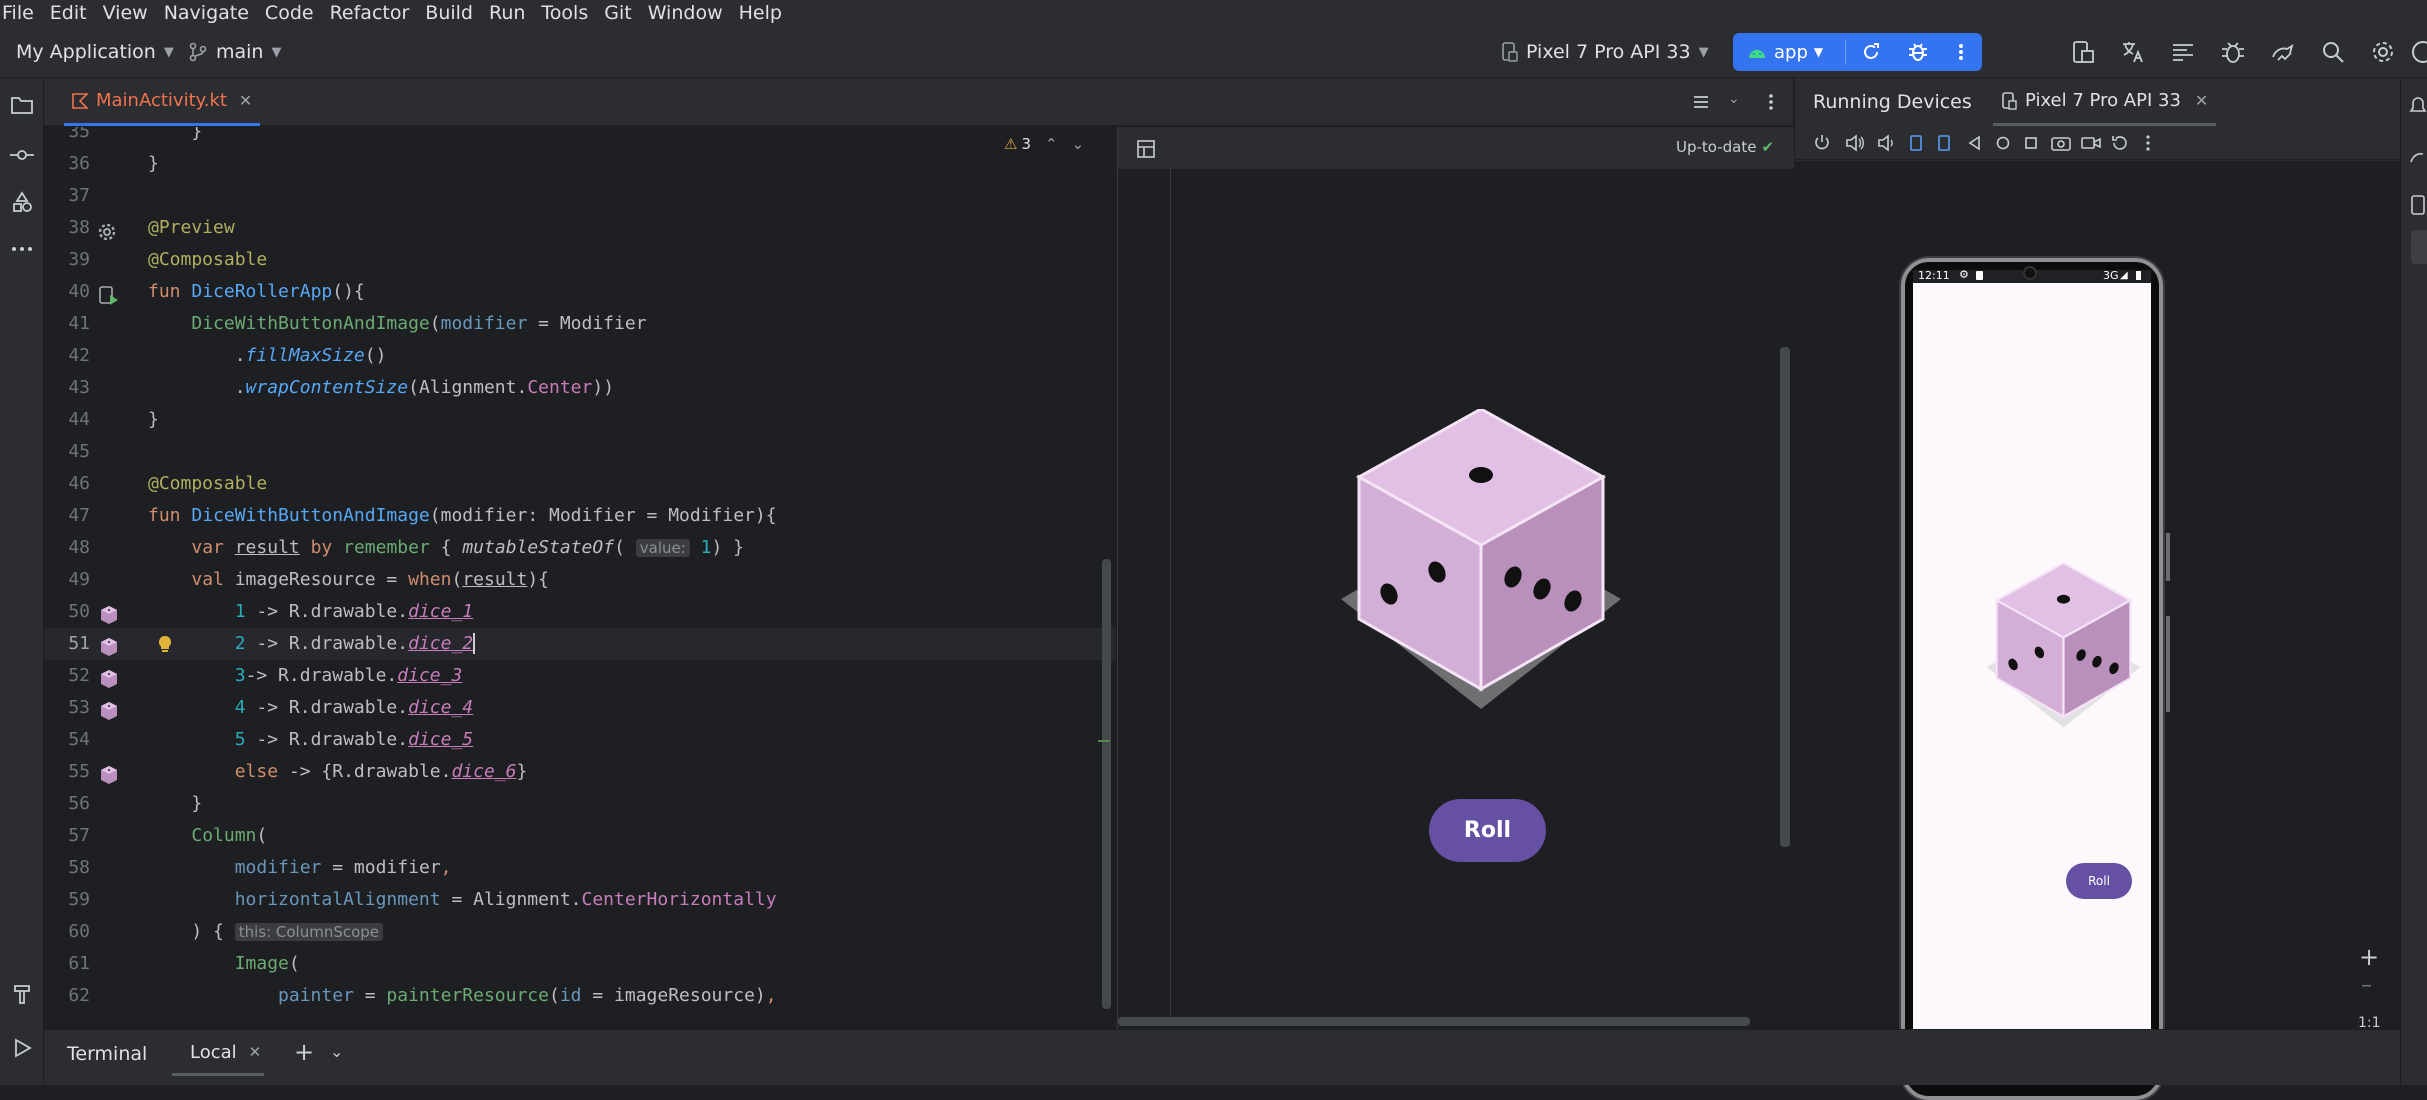  Describe the element at coordinates (1785, 52) in the screenshot. I see `run-config-selector: app ▼` at that location.